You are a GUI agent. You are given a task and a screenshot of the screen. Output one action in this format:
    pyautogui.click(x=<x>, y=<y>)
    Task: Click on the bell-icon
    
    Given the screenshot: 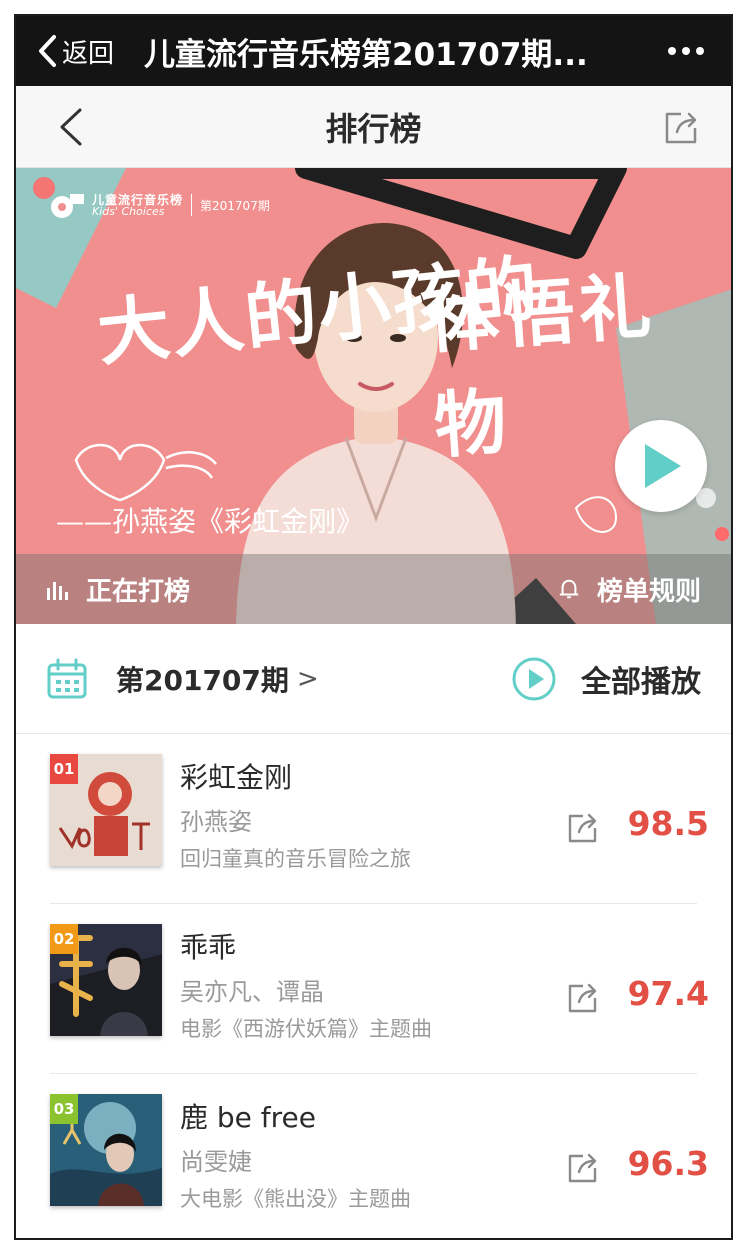 What is the action you would take?
    pyautogui.click(x=569, y=589)
    